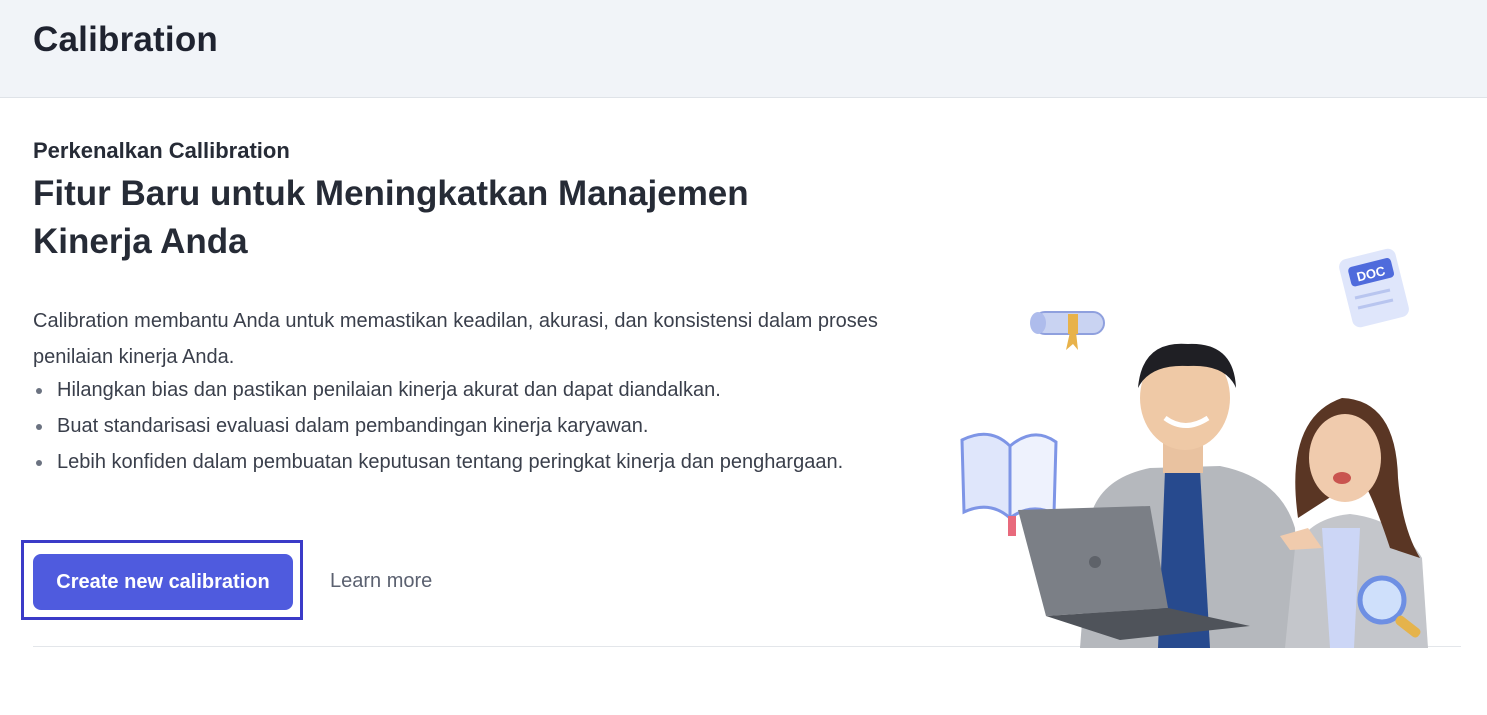  I want to click on create-calibration-button: Create new calibration, so click(163, 582).